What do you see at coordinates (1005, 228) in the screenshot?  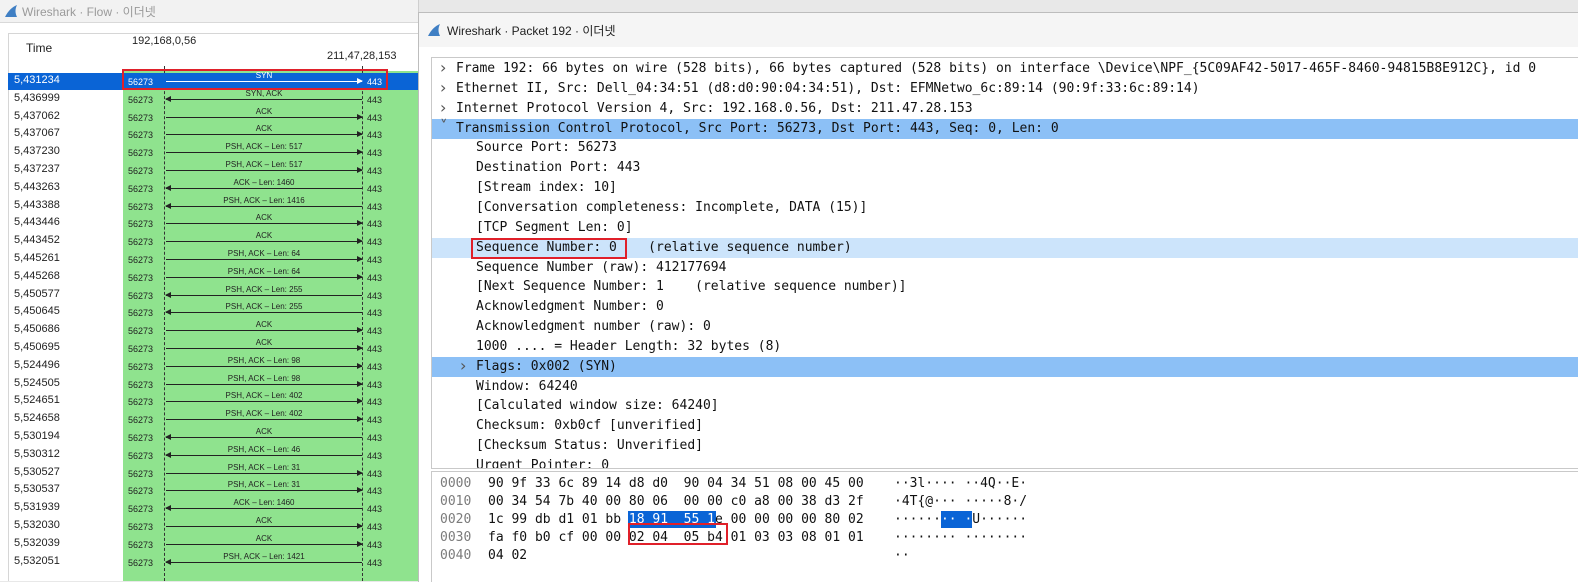 I see `tree-row: [TCP Segment Len: 0]` at bounding box center [1005, 228].